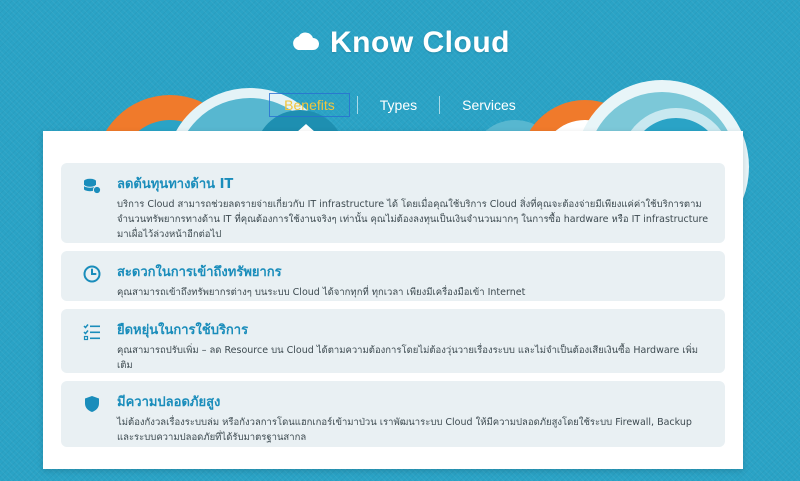 The height and width of the screenshot is (481, 800). I want to click on tab-benefits: Benefits, so click(309, 105).